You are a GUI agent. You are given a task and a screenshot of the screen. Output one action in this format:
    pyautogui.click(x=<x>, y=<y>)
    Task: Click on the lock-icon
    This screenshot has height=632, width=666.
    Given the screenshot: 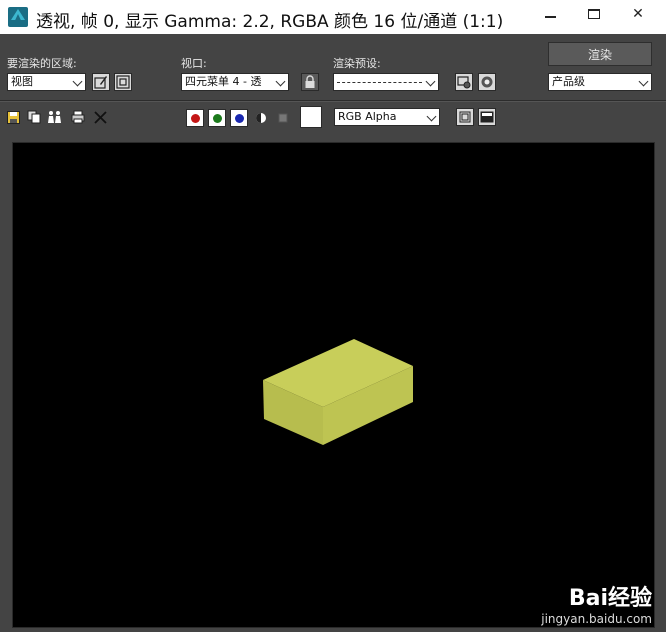 What is the action you would take?
    pyautogui.click(x=310, y=81)
    